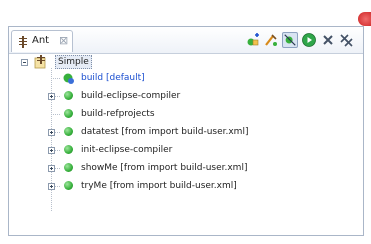 The image size is (371, 244). I want to click on tree-row-target: tryMe [from import build-user.xml], so click(186, 187).